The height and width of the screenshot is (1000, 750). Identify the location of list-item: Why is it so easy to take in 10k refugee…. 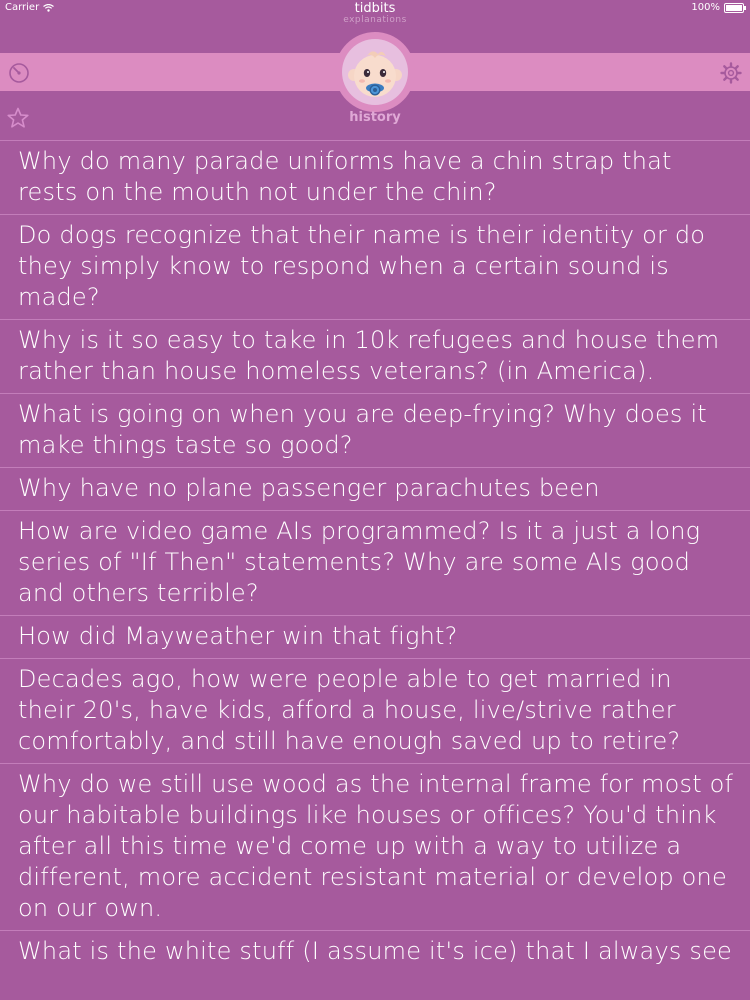
(375, 356).